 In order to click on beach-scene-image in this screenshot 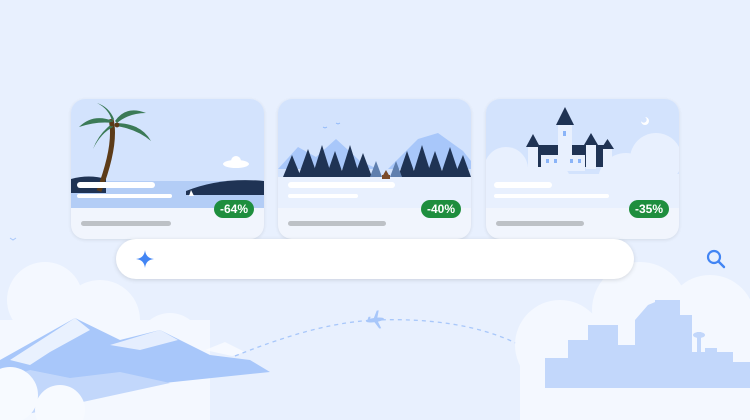, I will do `click(167, 153)`.